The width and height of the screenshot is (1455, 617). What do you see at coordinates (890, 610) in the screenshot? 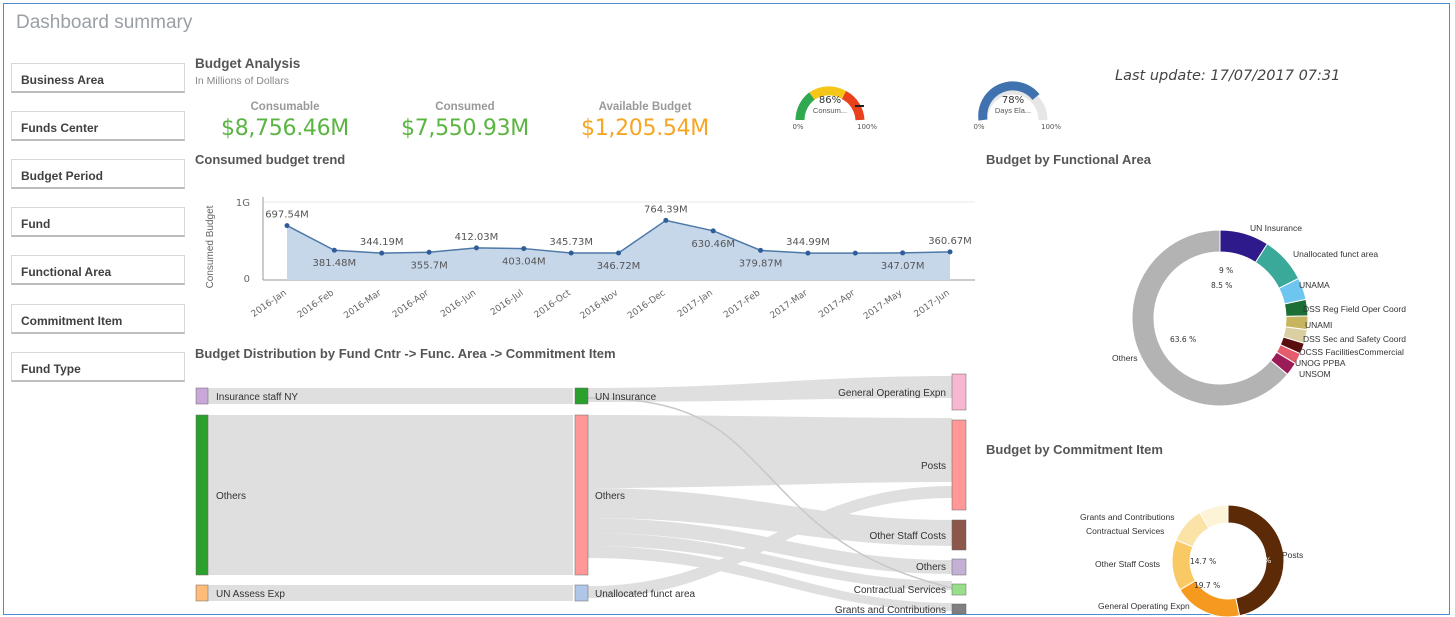
I see `sankey-label: Grants and Contributions` at bounding box center [890, 610].